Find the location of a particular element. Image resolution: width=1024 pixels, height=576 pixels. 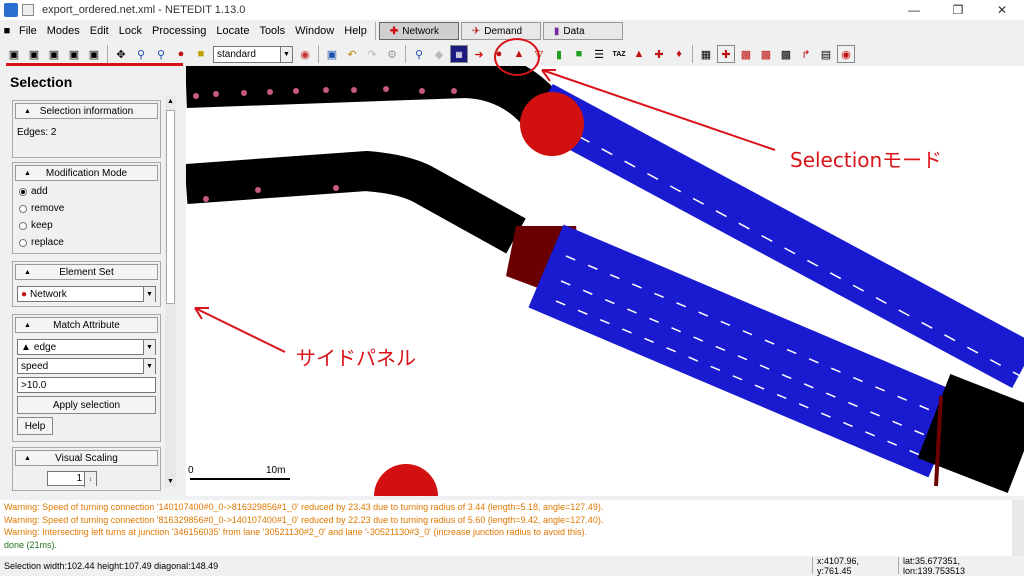

supermode-demand-tab: ✈ Demand is located at coordinates (500, 31).